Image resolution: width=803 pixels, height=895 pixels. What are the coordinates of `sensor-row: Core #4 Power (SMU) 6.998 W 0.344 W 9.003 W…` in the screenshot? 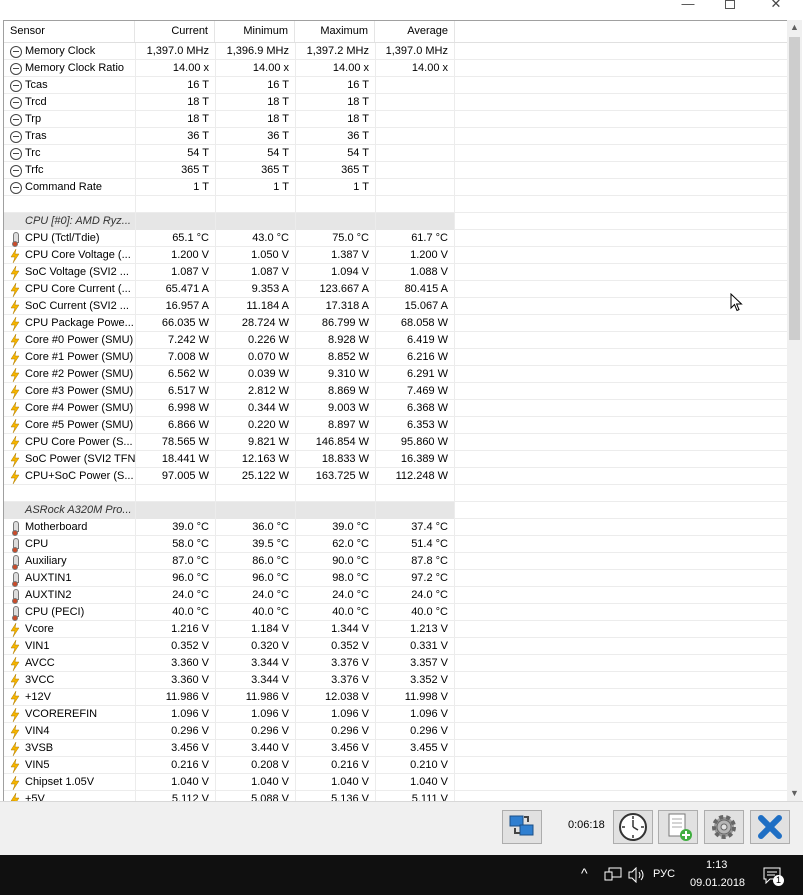 It's located at (396, 408).